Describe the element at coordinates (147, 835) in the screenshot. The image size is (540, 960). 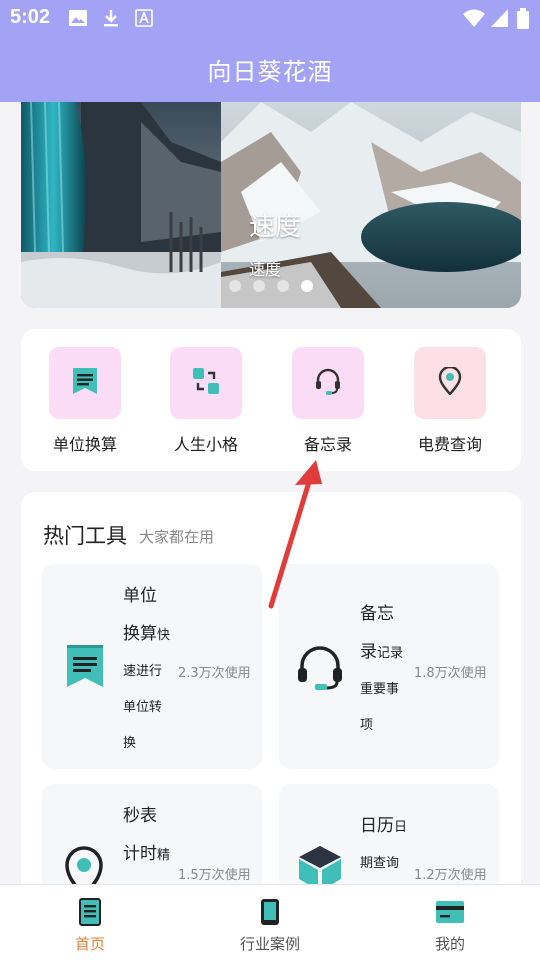
I see `tool-card-text: 秒表 计时精` at that location.